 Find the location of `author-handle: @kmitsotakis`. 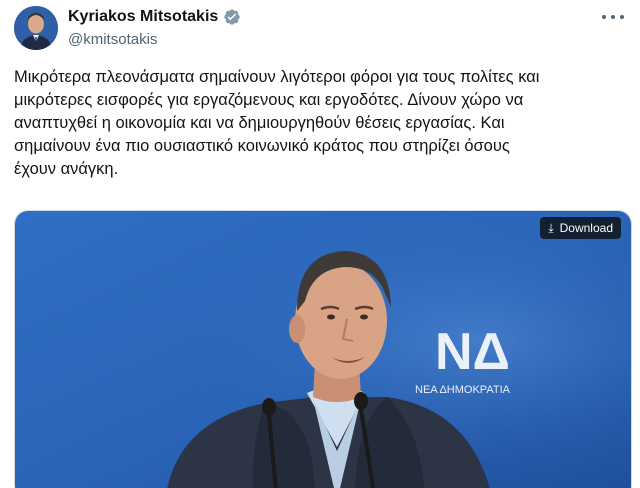

author-handle: @kmitsotakis is located at coordinates (112, 39).